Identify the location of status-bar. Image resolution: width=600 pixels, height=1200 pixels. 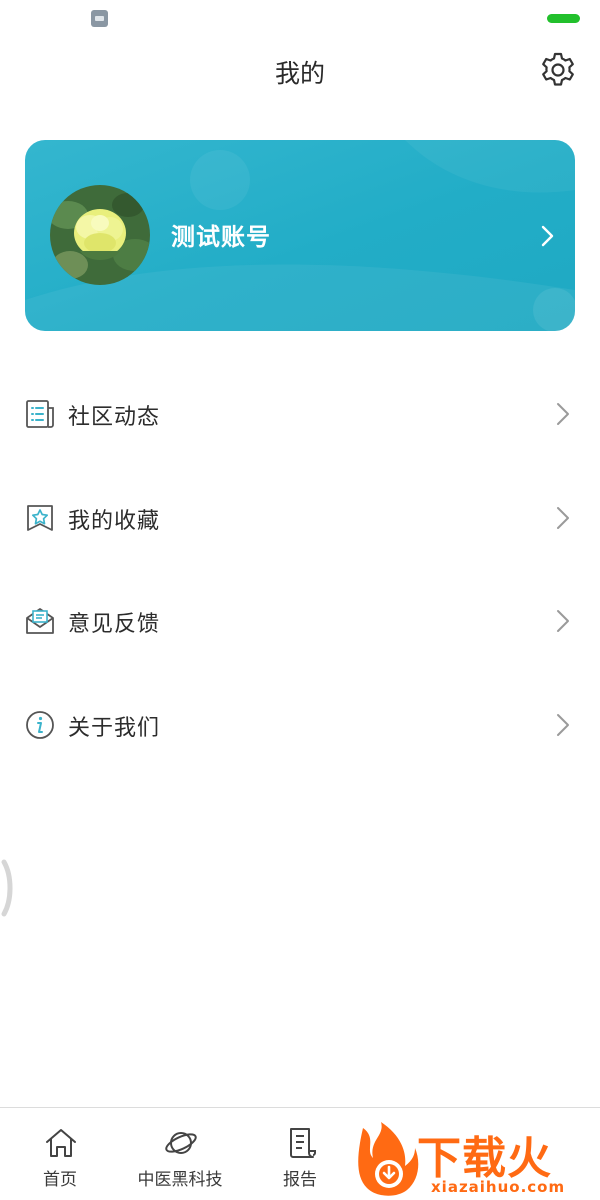
(300, 18).